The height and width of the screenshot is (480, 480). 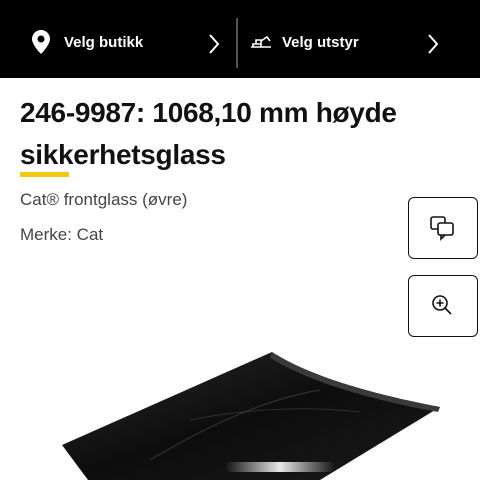 What do you see at coordinates (237, 43) in the screenshot?
I see `nav-divider` at bounding box center [237, 43].